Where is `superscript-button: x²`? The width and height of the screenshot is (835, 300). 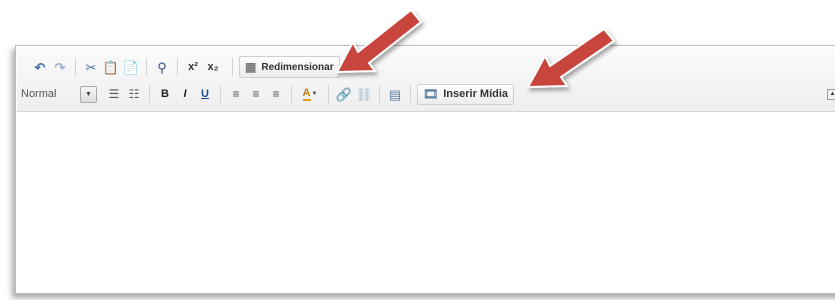
superscript-button: x² is located at coordinates (193, 67).